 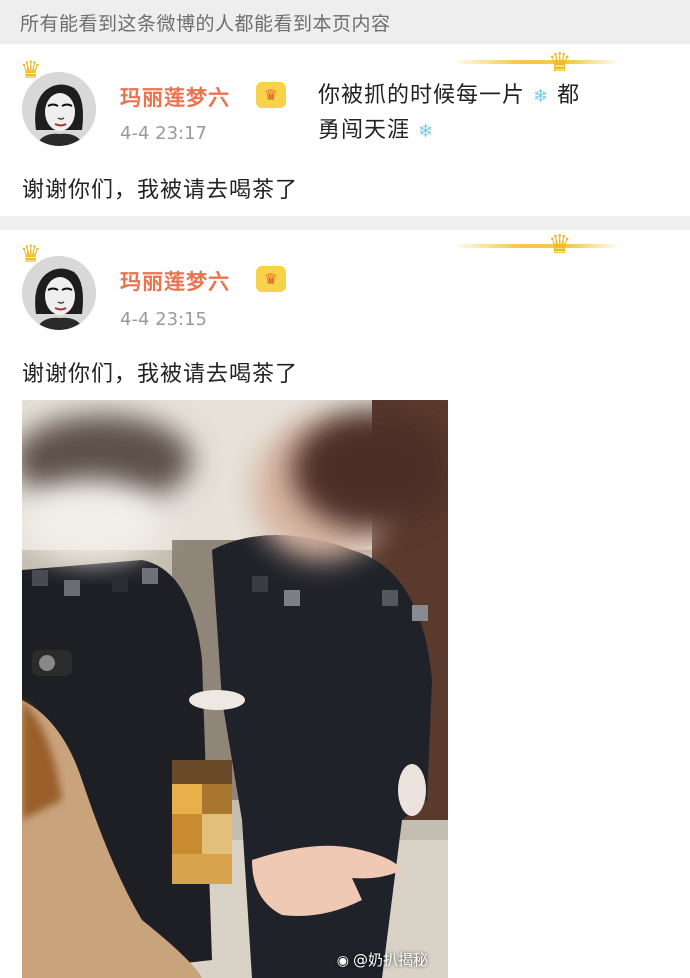 What do you see at coordinates (342, 961) in the screenshot?
I see `weibo-logo-icon: ◉` at bounding box center [342, 961].